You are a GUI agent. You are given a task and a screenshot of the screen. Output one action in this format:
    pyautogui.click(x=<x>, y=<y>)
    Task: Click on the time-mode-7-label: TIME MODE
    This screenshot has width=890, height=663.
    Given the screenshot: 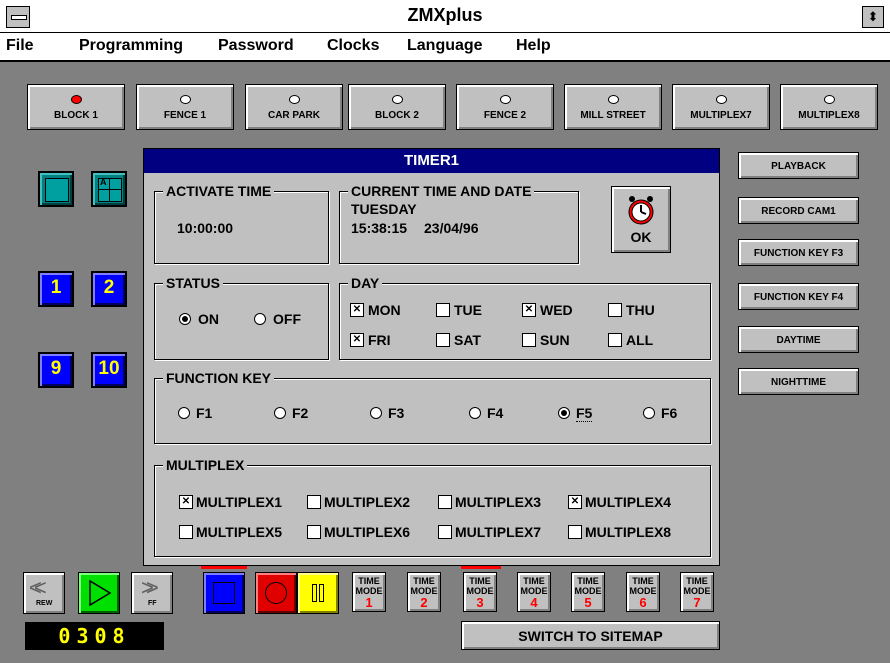 What is the action you would take?
    pyautogui.click(x=697, y=586)
    